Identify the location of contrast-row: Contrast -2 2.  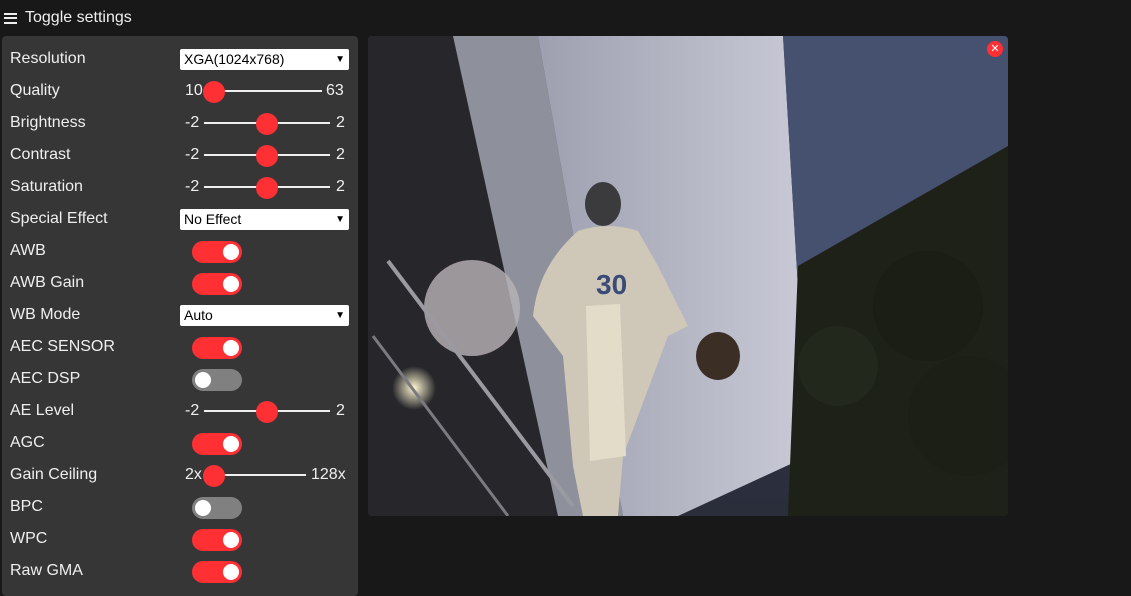
(180, 155).